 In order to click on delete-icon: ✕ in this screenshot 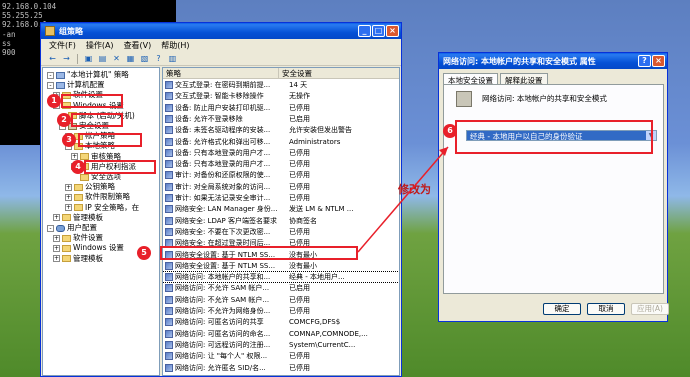, I will do `click(116, 59)`.